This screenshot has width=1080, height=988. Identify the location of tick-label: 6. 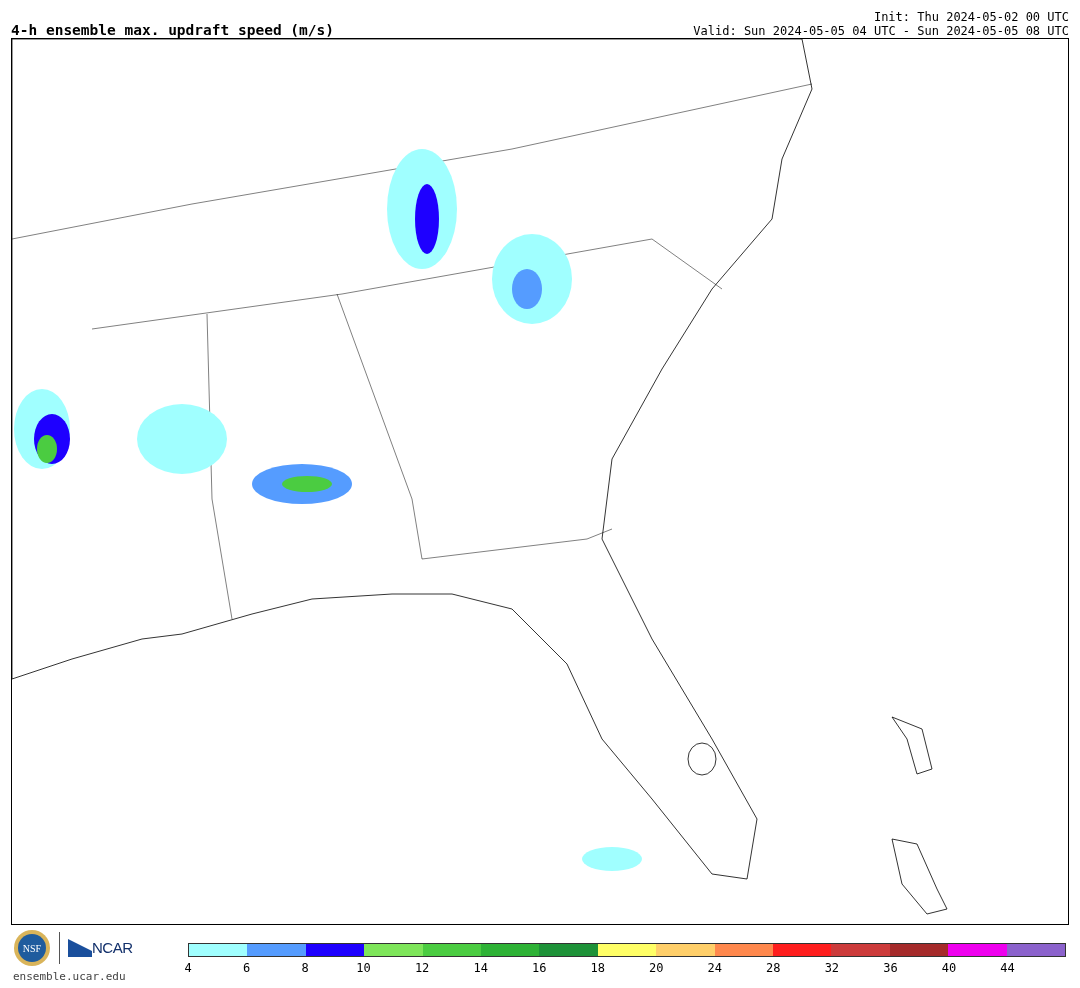
(246, 968).